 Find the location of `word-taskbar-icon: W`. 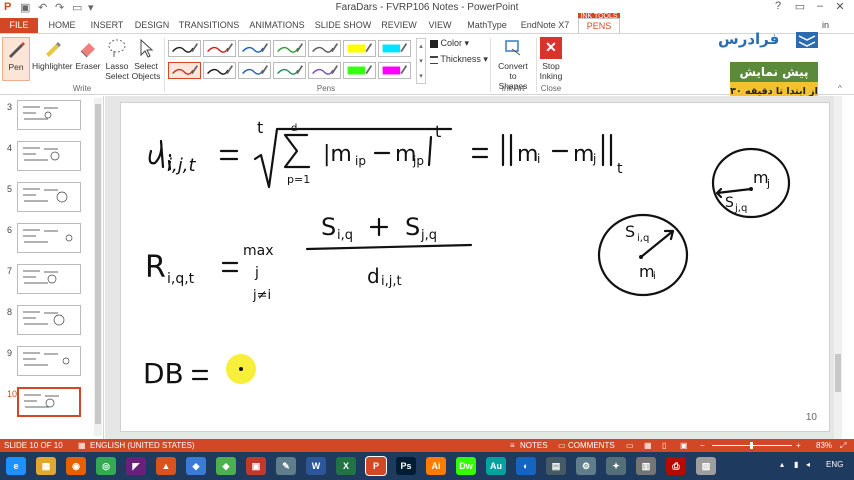

word-taskbar-icon: W is located at coordinates (316, 466).